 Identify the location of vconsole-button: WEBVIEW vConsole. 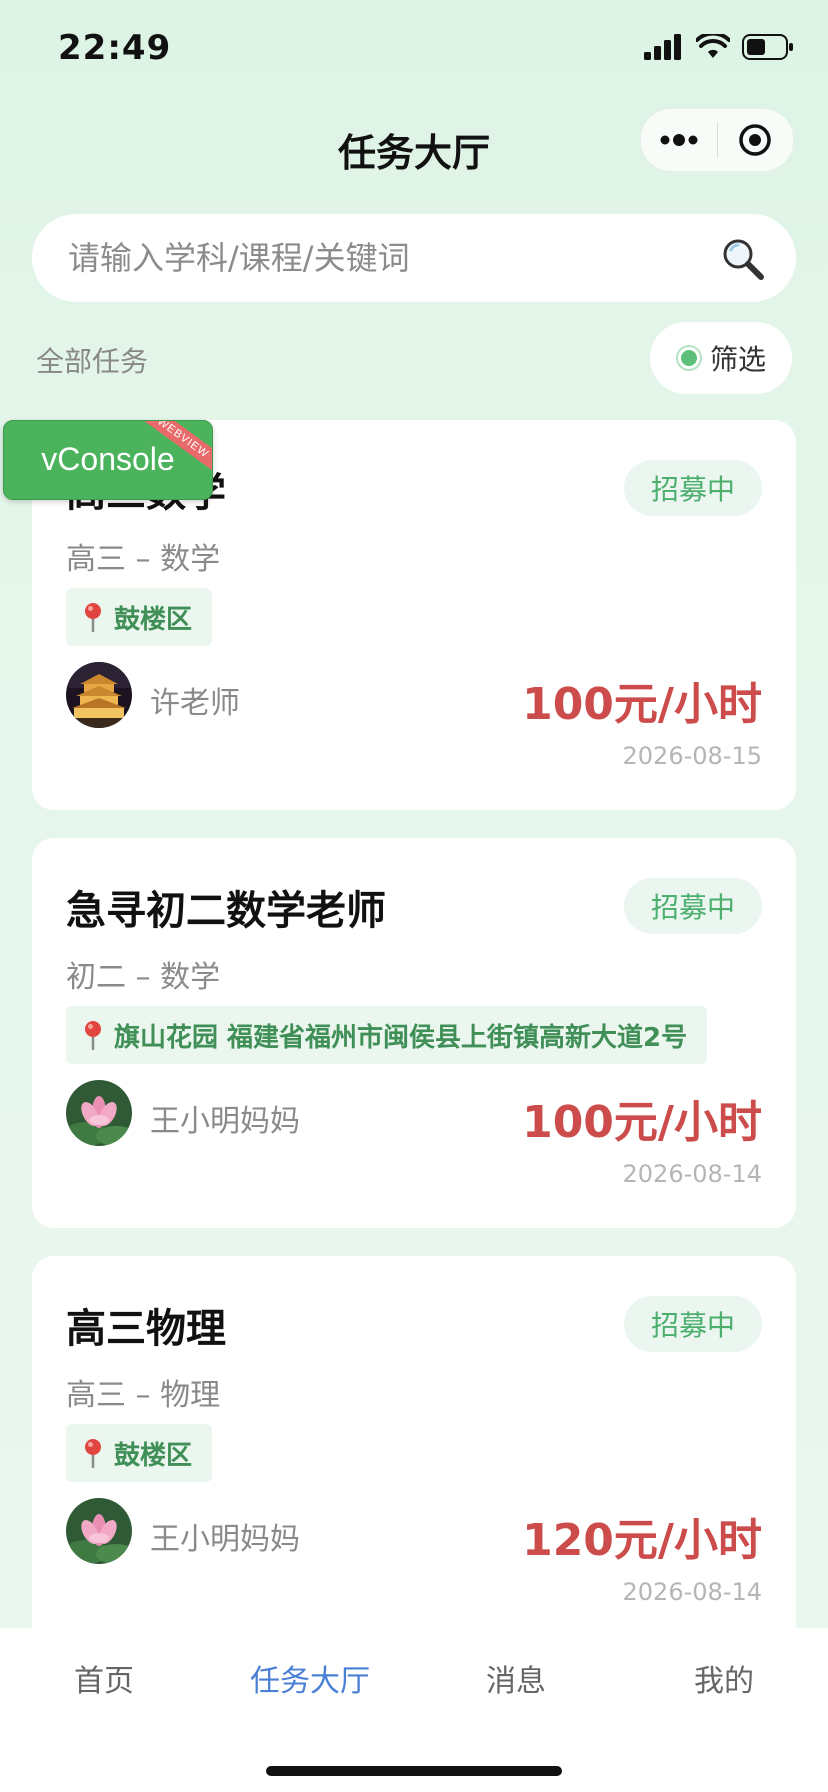
(108, 460).